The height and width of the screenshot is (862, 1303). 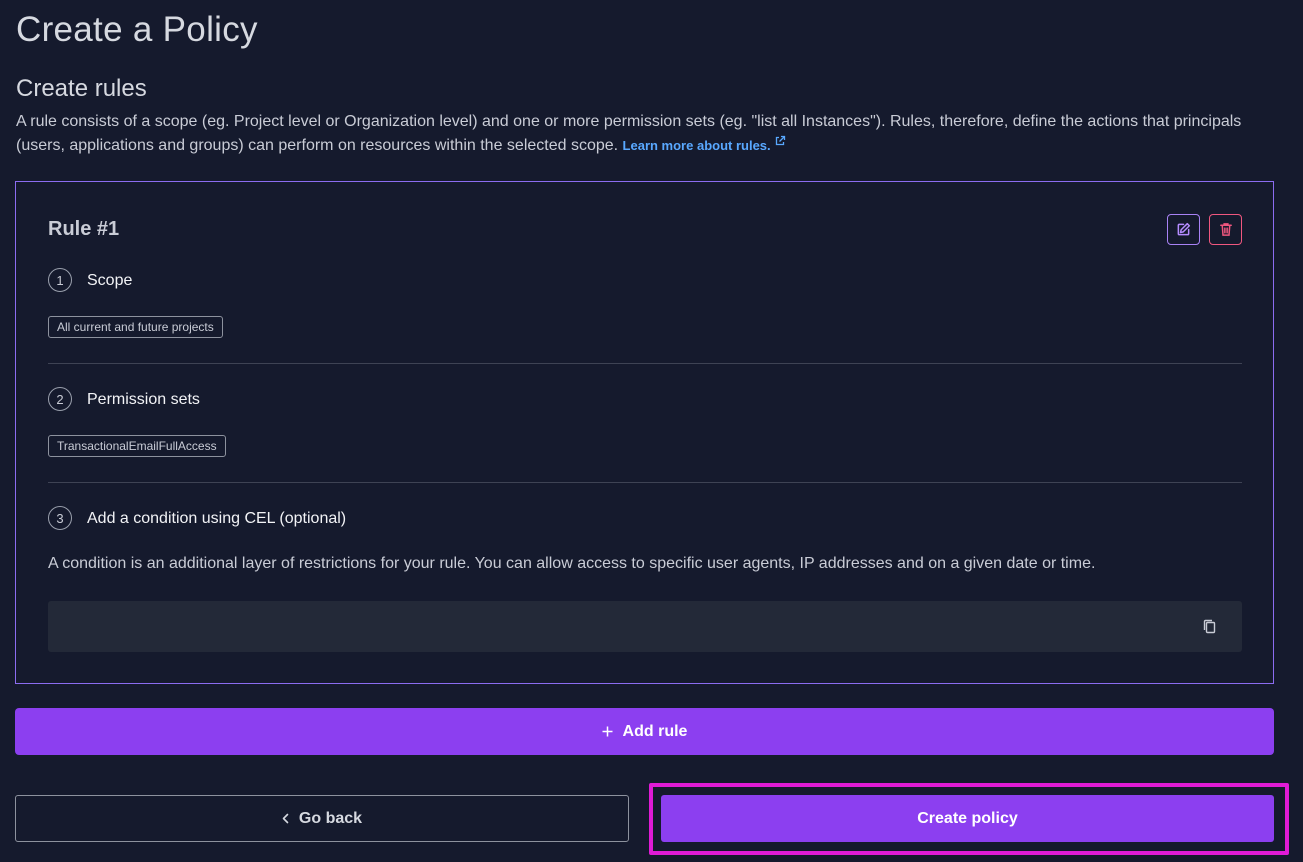 What do you see at coordinates (330, 818) in the screenshot?
I see `go-back-label: Go back` at bounding box center [330, 818].